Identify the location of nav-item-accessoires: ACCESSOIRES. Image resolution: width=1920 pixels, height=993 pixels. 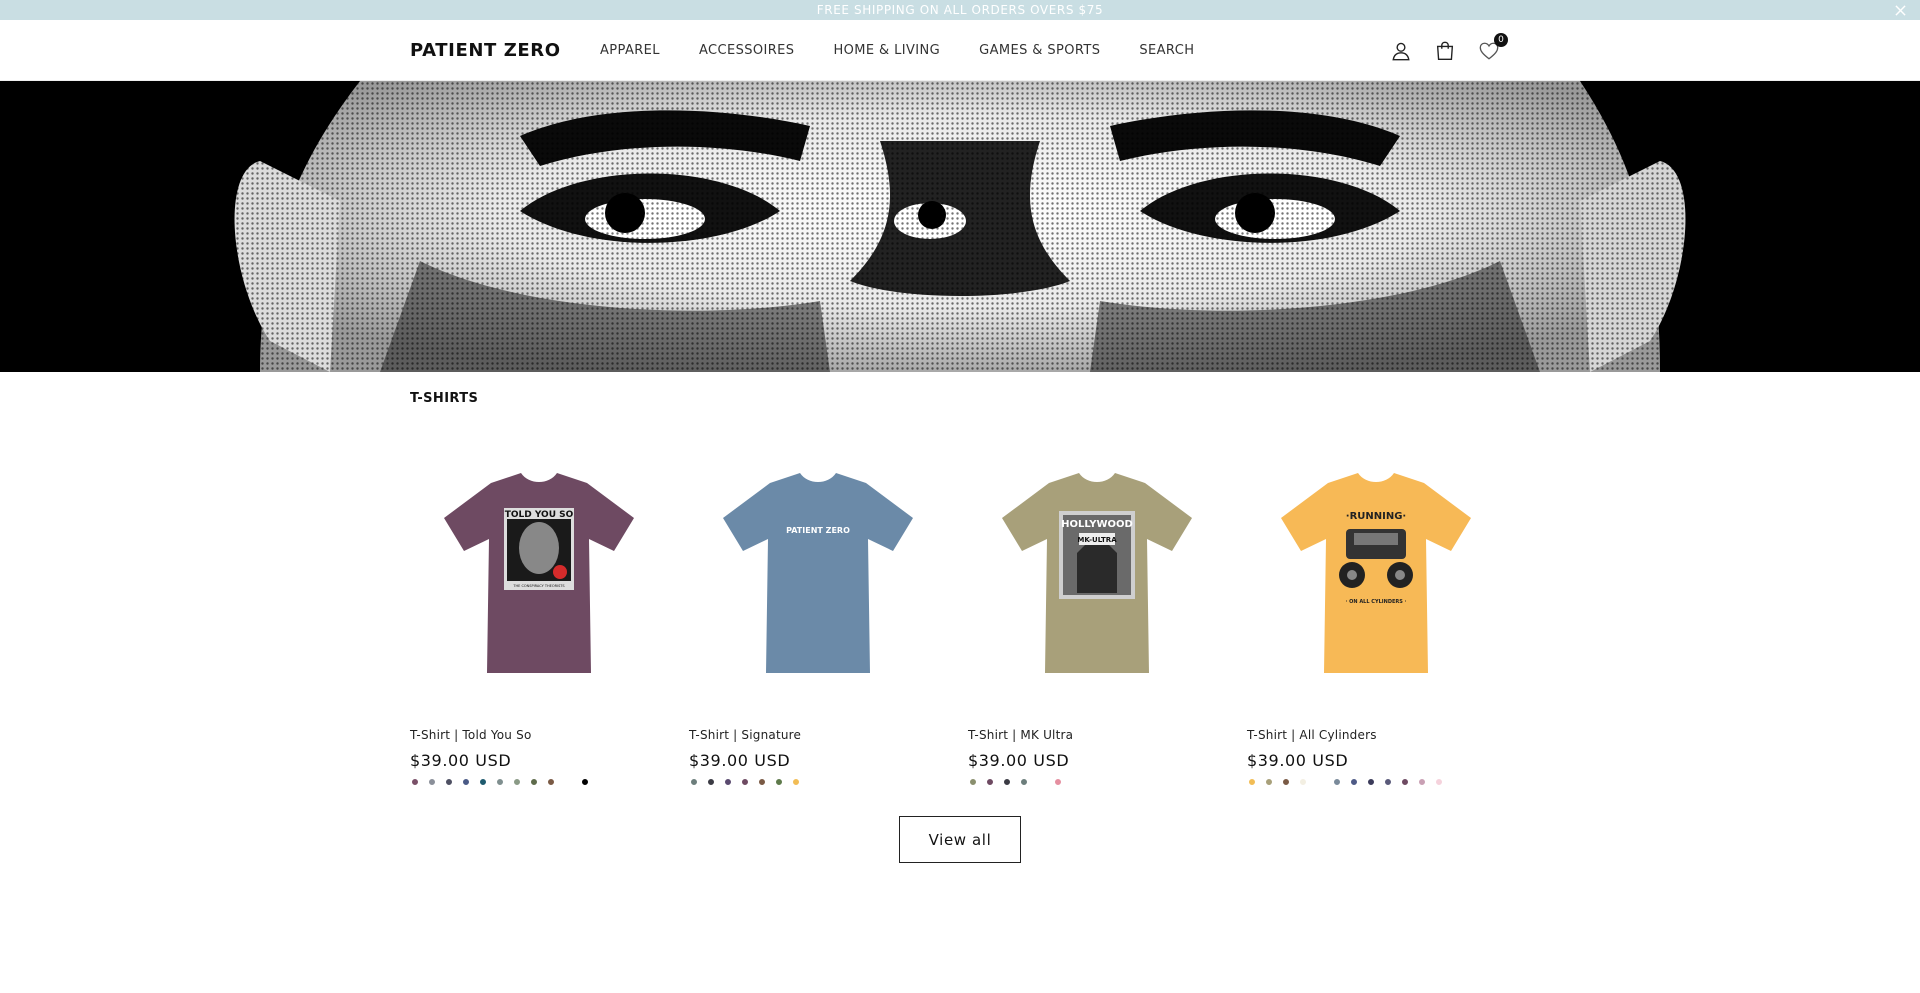
(747, 50).